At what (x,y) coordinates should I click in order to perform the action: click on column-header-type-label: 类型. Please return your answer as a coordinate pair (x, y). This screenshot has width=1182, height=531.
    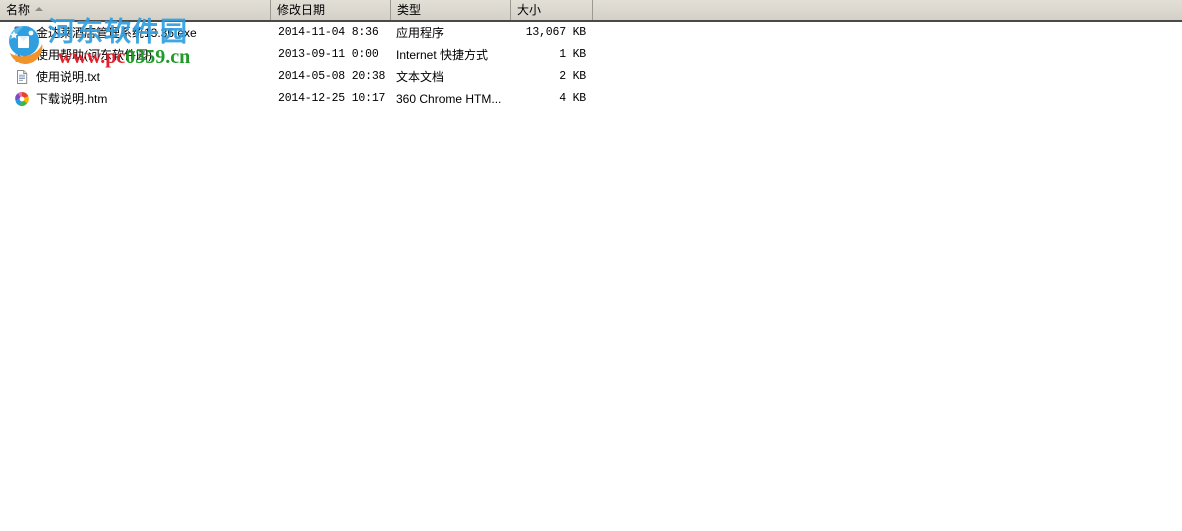
    Looking at the image, I should click on (409, 10).